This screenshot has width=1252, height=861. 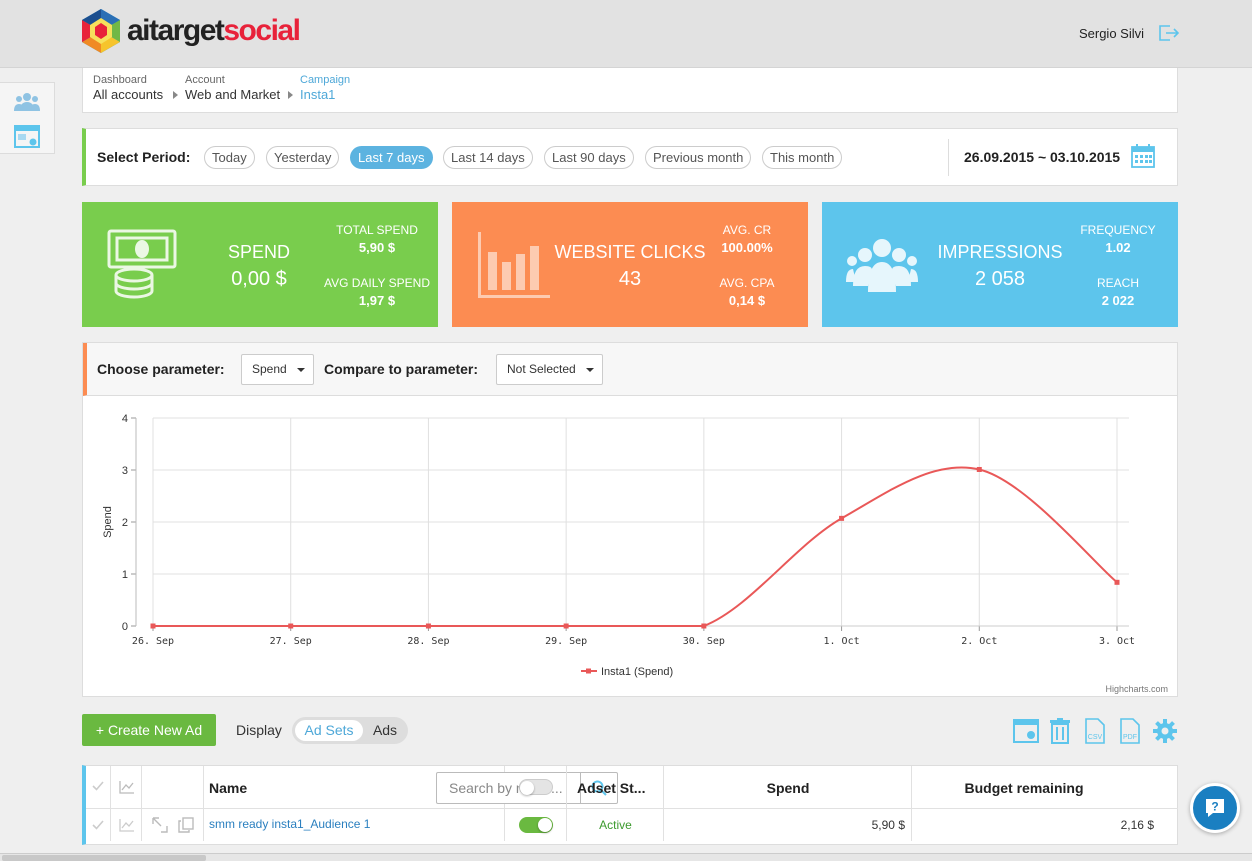 What do you see at coordinates (325, 88) in the screenshot?
I see `breadcrumb-campaign: Campaign Insta1` at bounding box center [325, 88].